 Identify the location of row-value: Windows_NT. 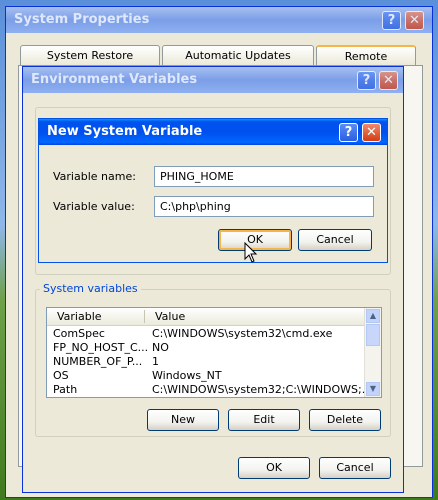
(187, 375).